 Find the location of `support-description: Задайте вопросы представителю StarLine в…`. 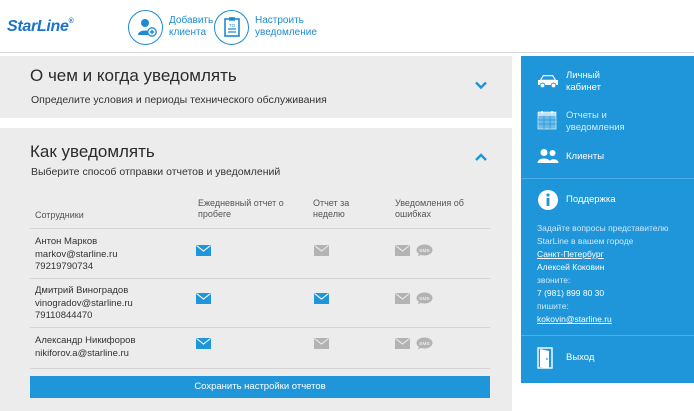

support-description: Задайте вопросы представителю StarLine в… is located at coordinates (603, 234).